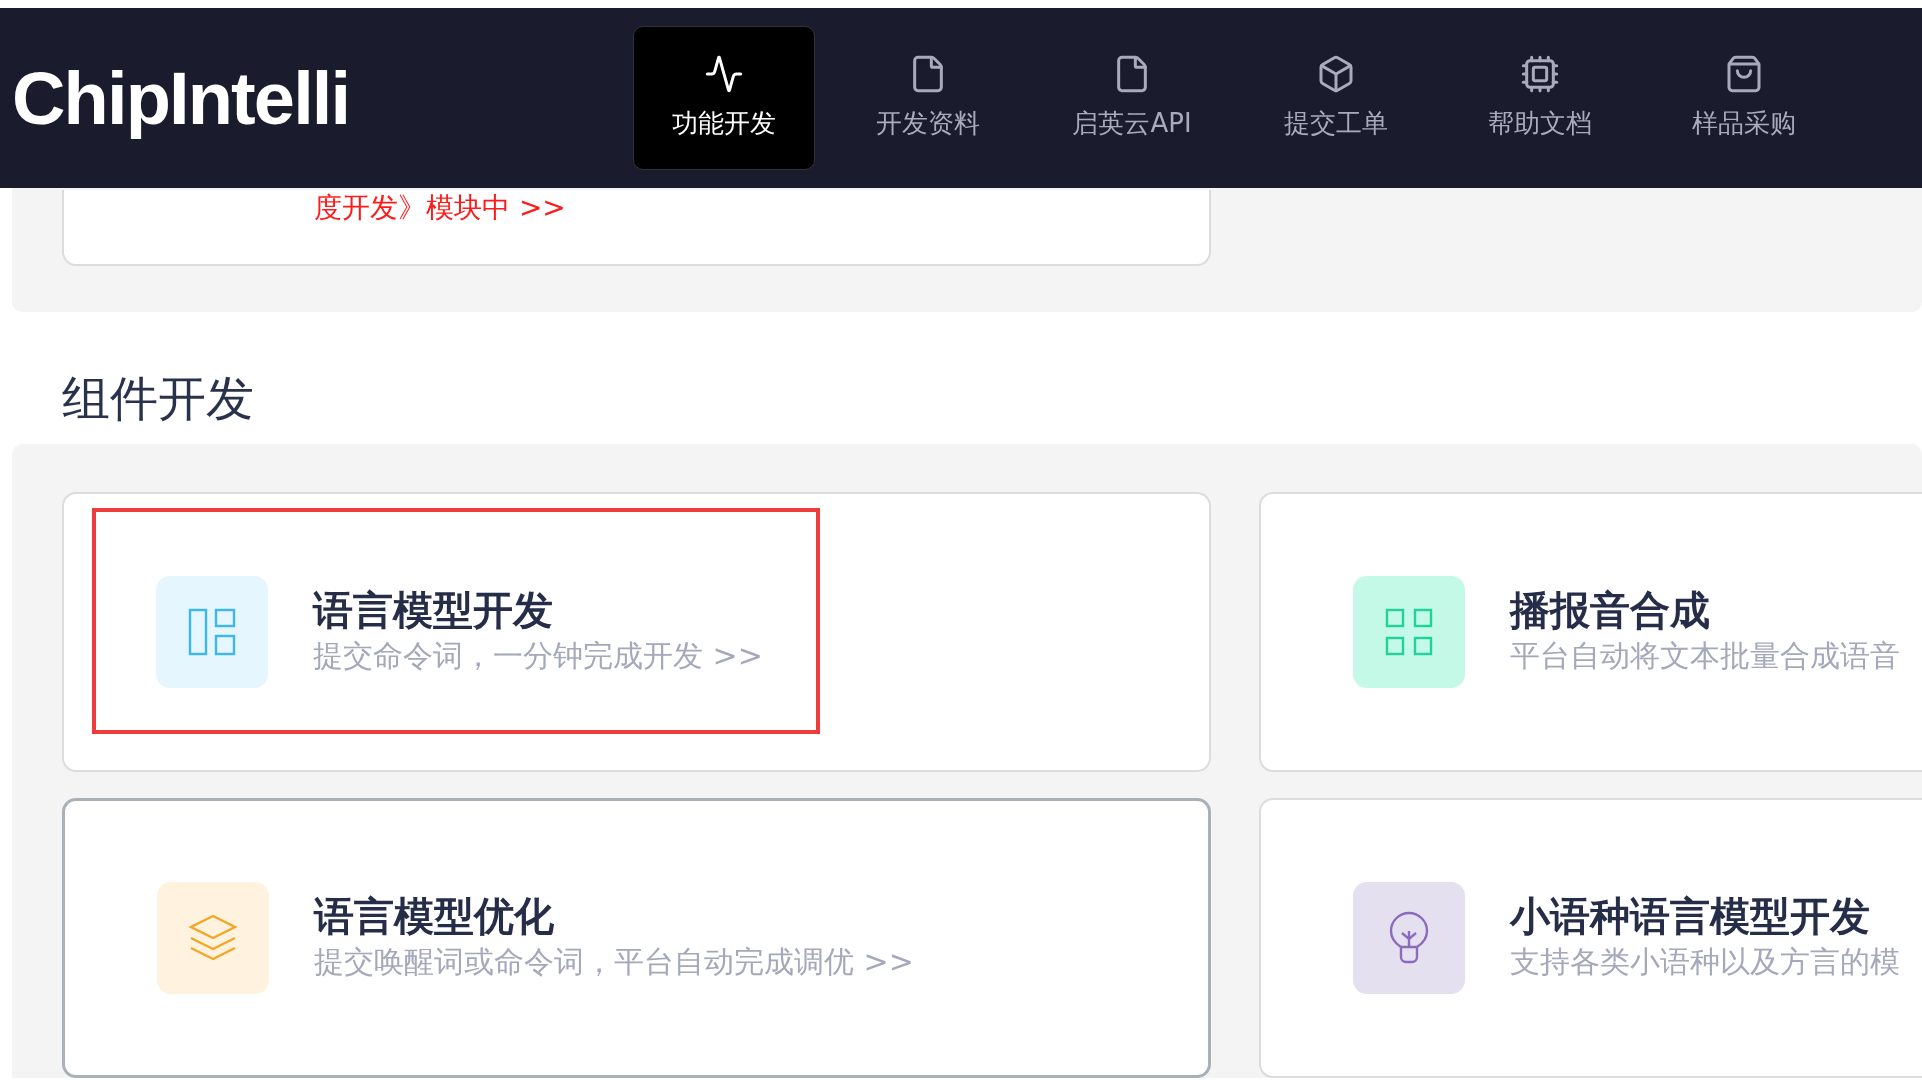  Describe the element at coordinates (1409, 632) in the screenshot. I see `grid-icon` at that location.